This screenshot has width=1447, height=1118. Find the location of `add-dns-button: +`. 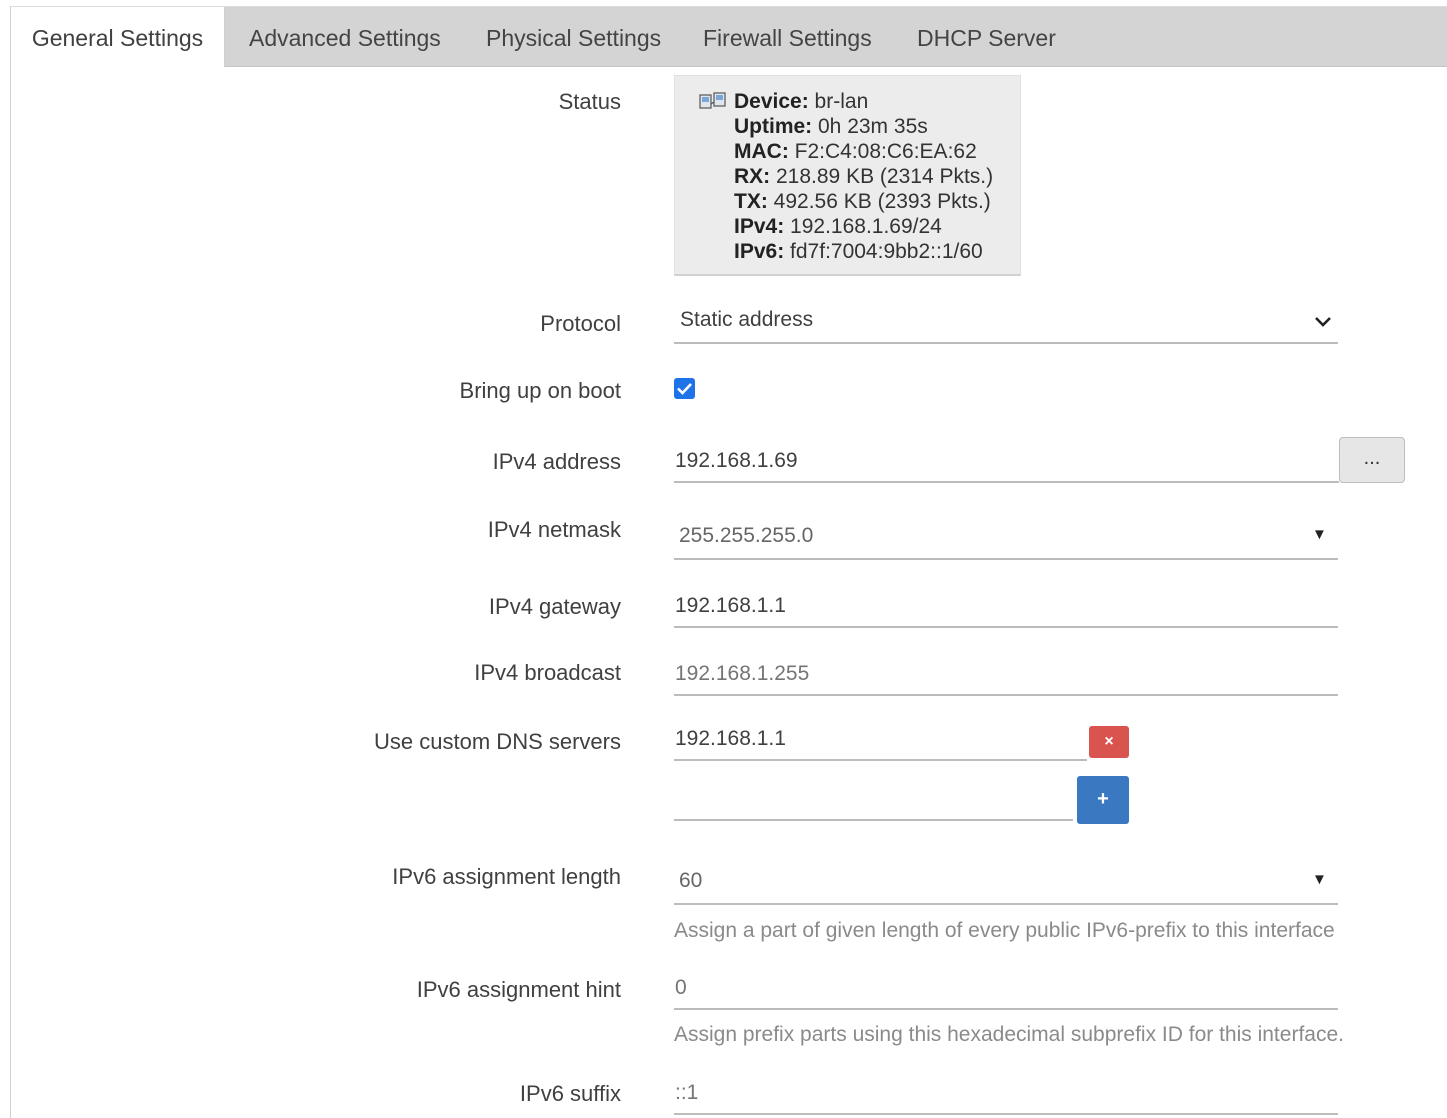

add-dns-button: + is located at coordinates (1103, 800).